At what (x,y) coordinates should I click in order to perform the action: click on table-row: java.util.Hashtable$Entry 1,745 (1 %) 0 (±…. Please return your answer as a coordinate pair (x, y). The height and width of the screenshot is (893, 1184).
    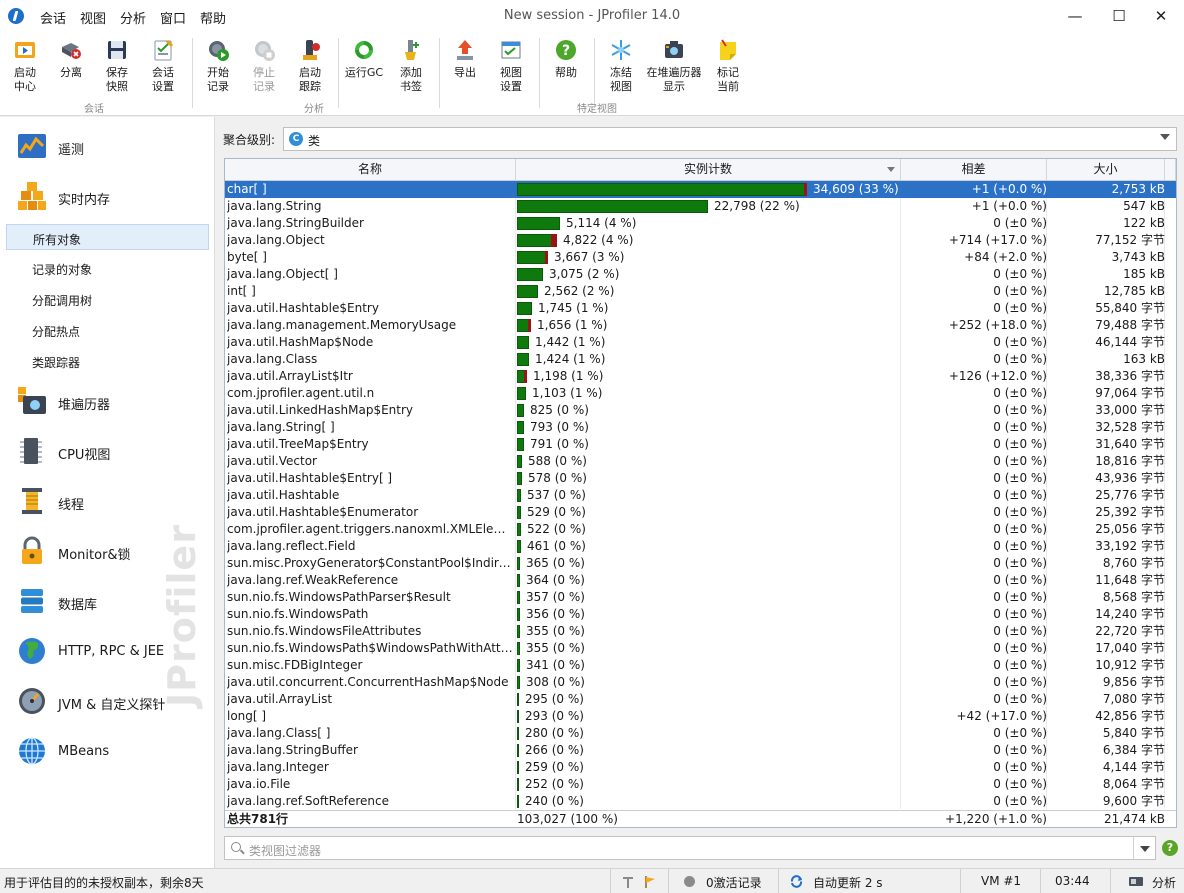
    Looking at the image, I should click on (700, 308).